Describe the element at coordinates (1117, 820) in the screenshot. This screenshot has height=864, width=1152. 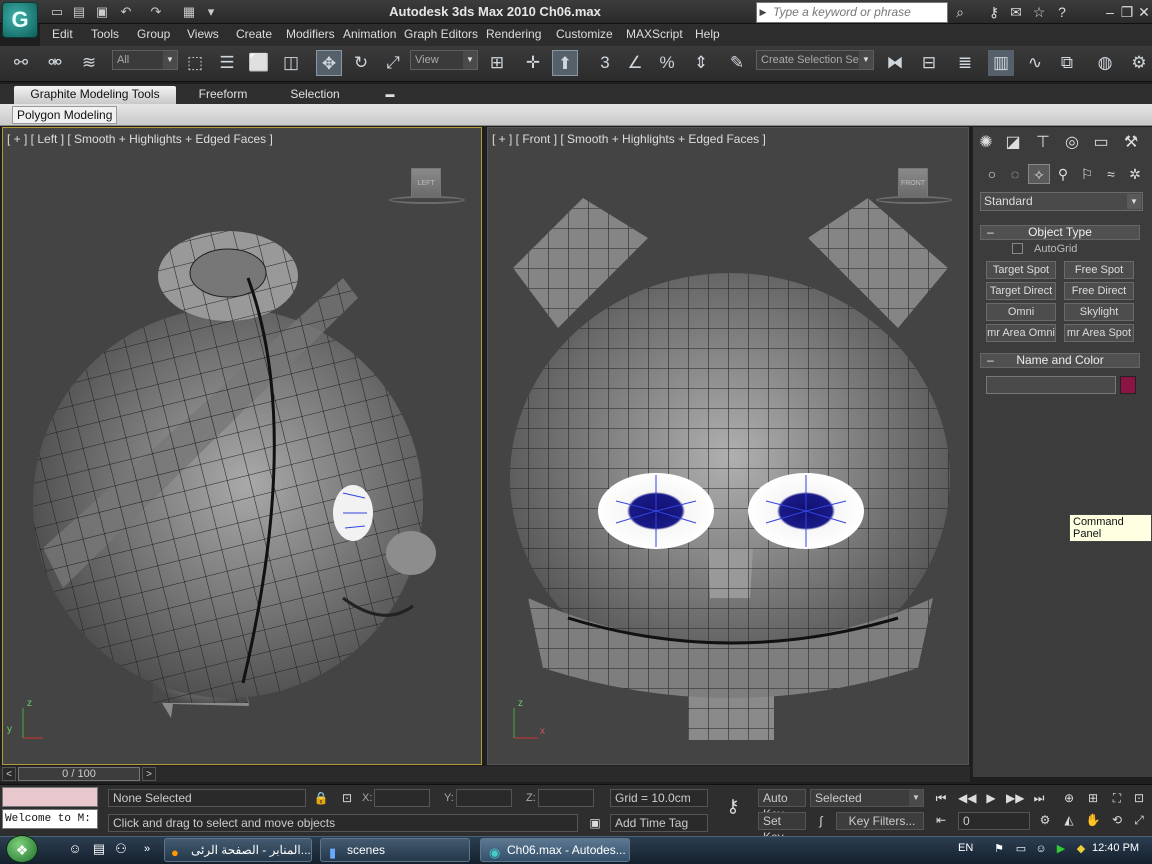
I see `orbit-icon: ⟲` at that location.